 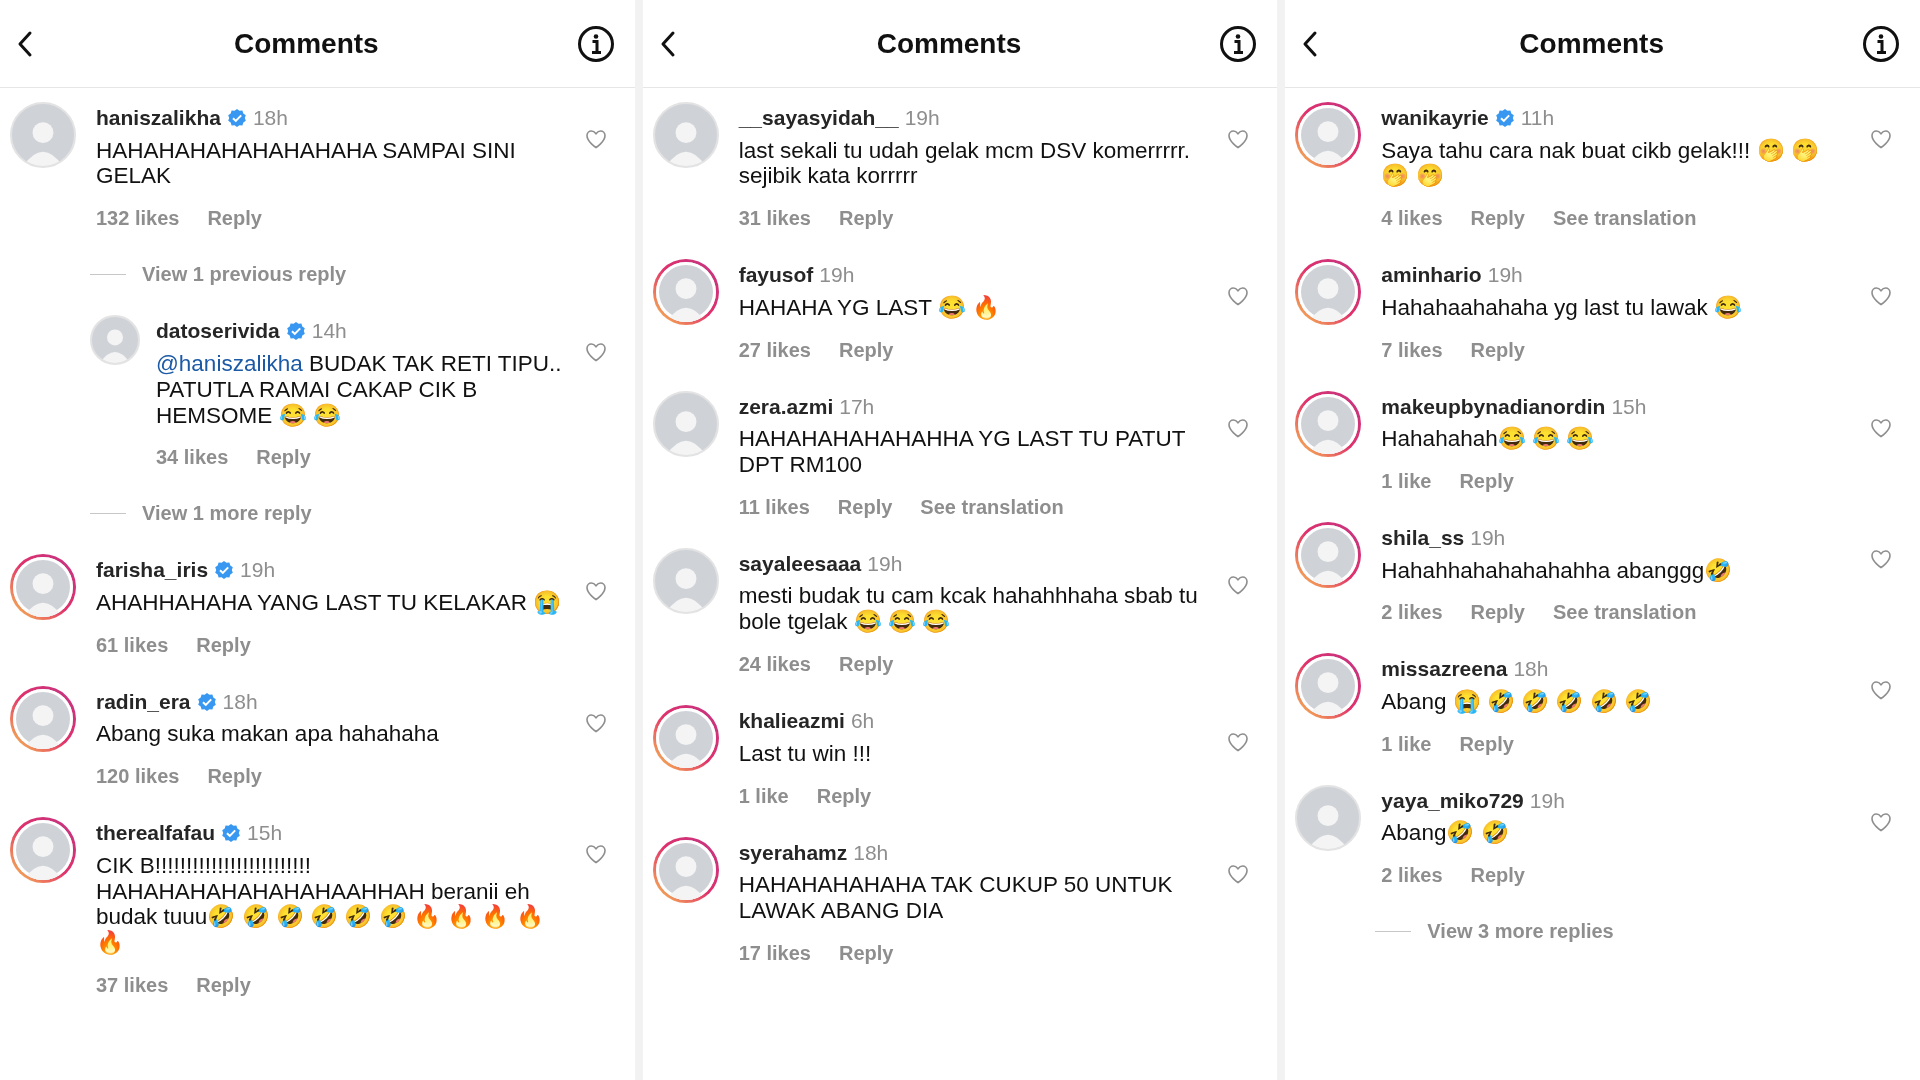 I want to click on likes-count: 61 likes, so click(x=132, y=644).